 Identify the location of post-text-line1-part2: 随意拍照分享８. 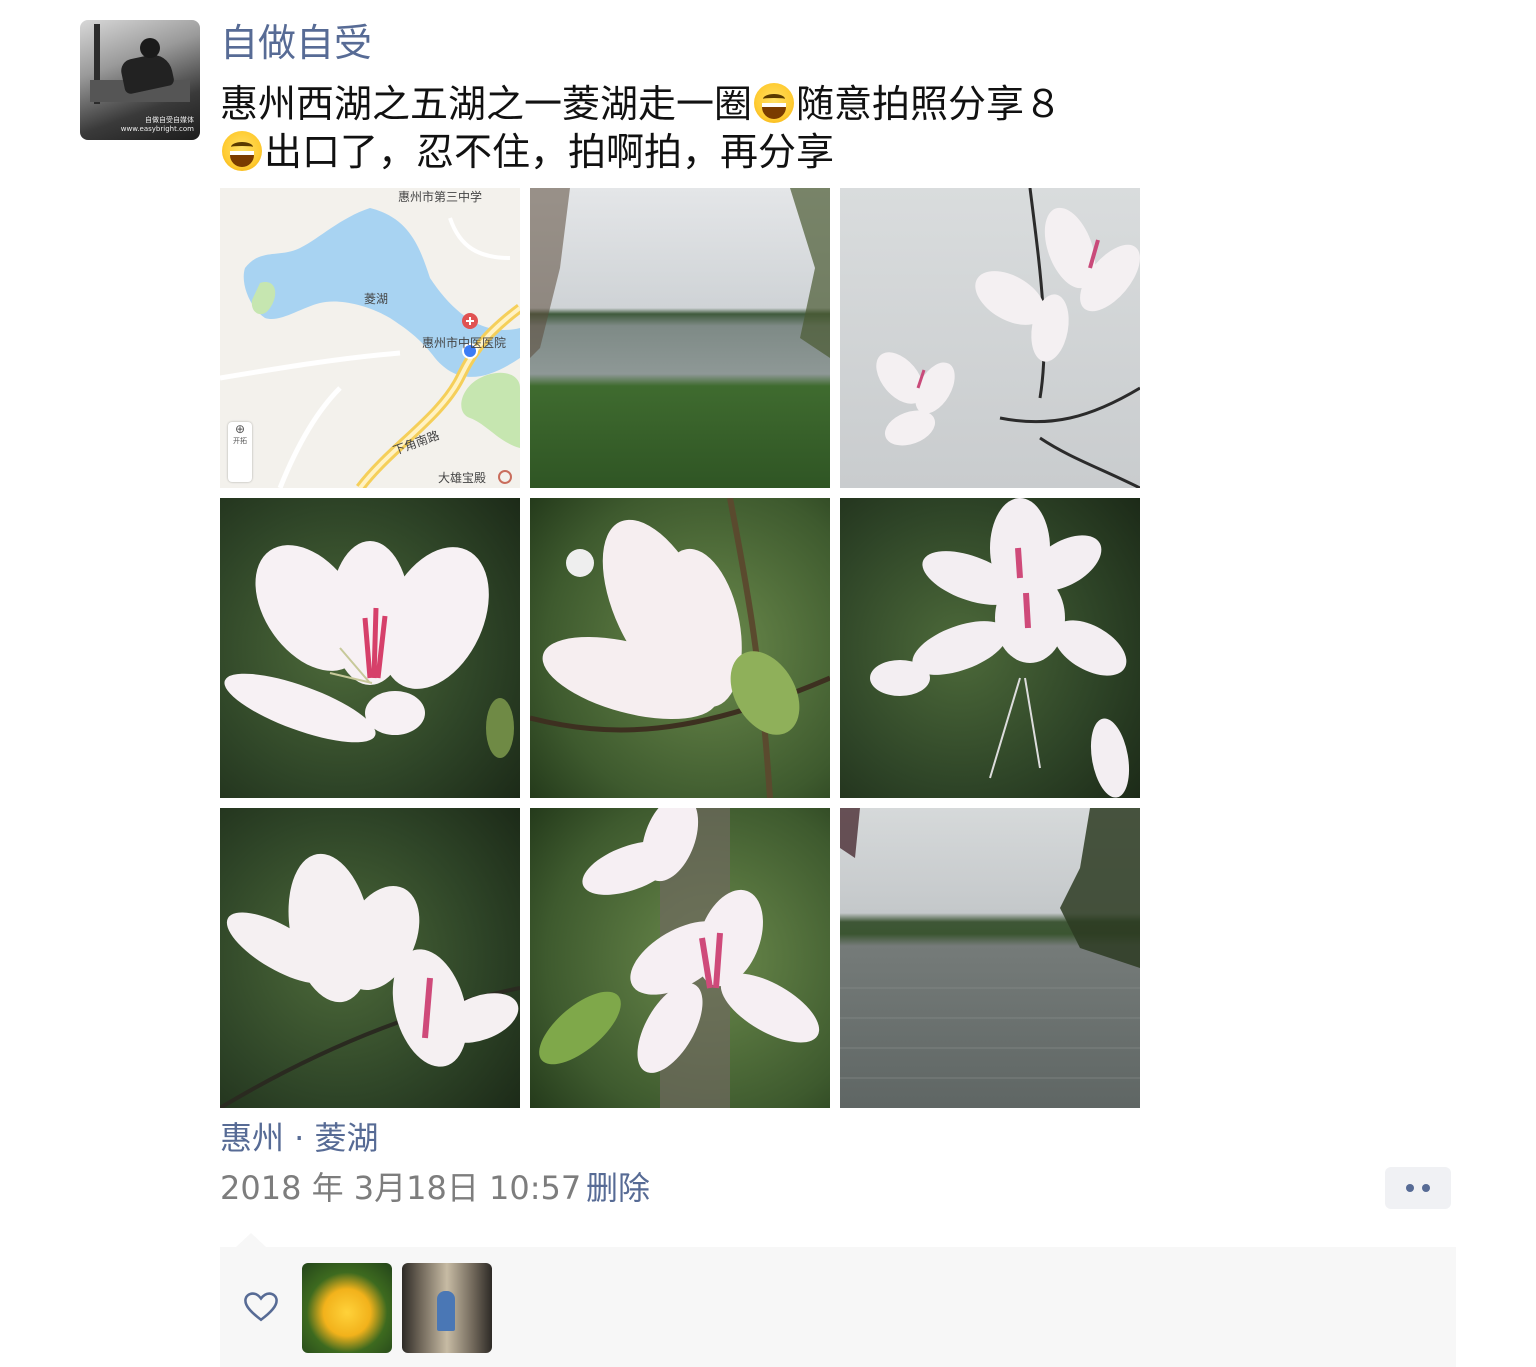
(929, 104).